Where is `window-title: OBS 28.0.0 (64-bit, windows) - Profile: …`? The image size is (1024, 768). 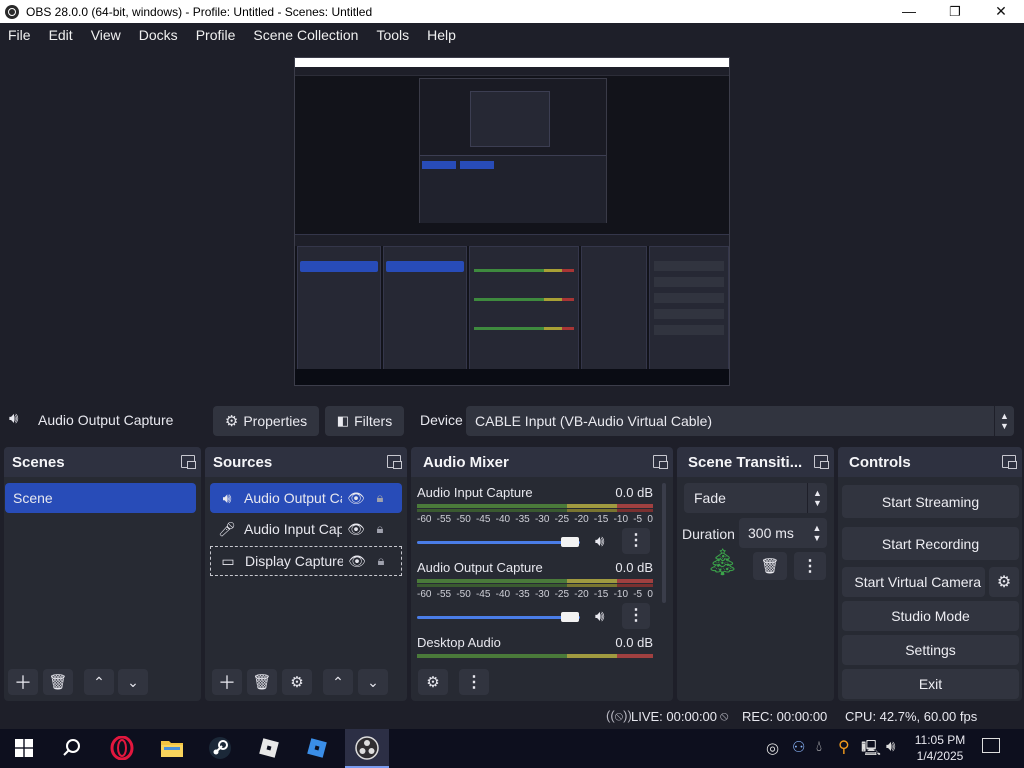
window-title: OBS 28.0.0 (64-bit, windows) - Profile: … is located at coordinates (199, 11).